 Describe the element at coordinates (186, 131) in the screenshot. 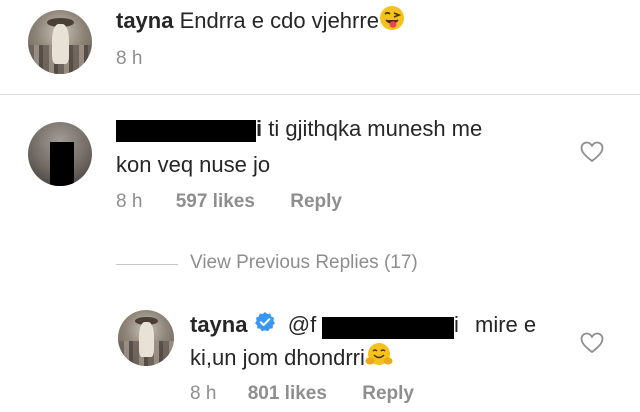

I see `username-censor-block` at that location.